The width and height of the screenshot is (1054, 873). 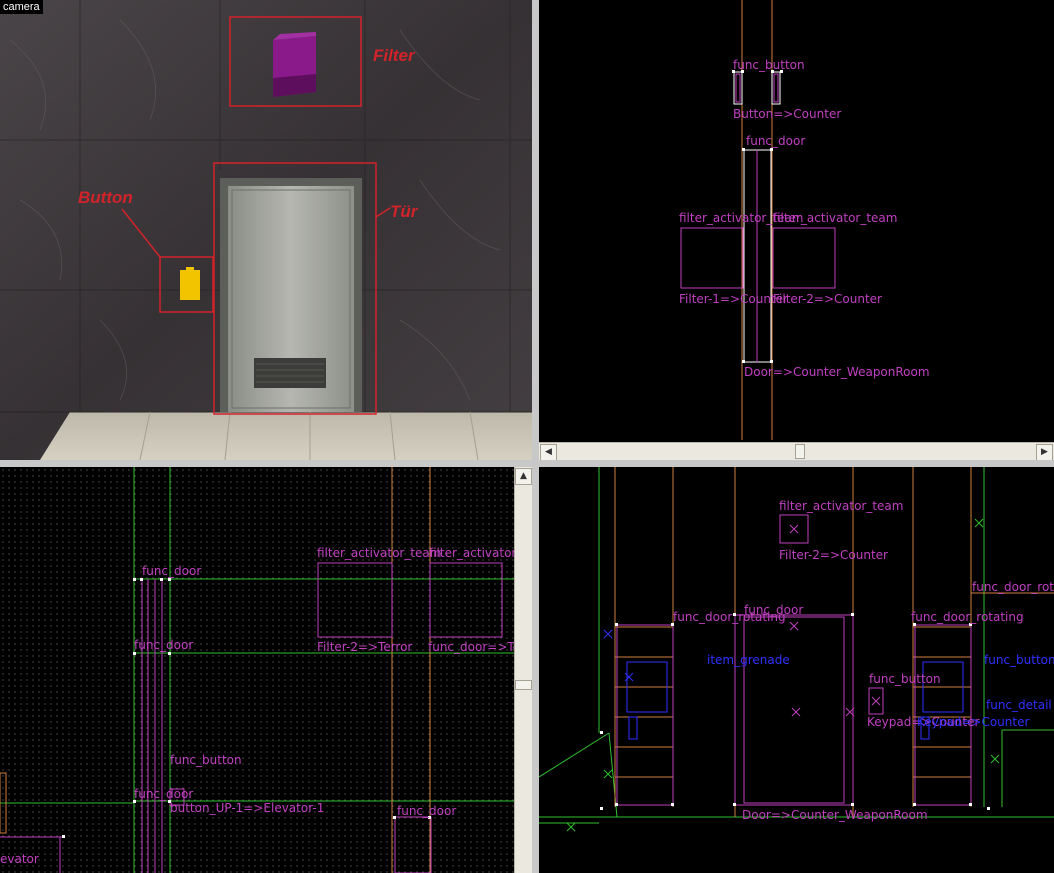 What do you see at coordinates (523, 670) in the screenshot?
I see `vertical-scrollbar: ▲` at bounding box center [523, 670].